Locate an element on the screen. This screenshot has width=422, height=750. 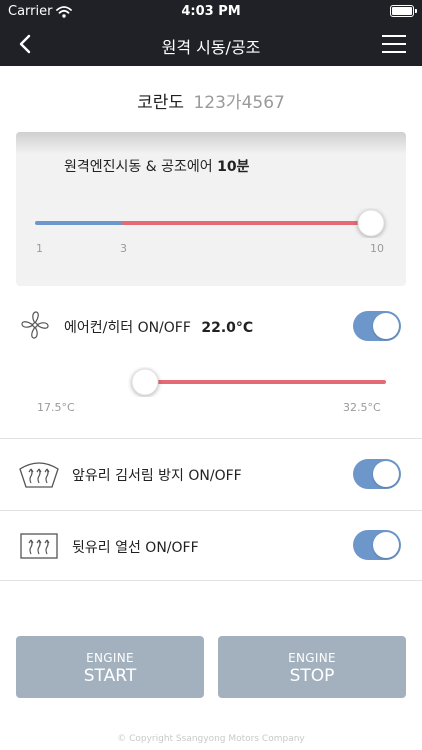
timer-tick-mid: 3 is located at coordinates (123, 248).